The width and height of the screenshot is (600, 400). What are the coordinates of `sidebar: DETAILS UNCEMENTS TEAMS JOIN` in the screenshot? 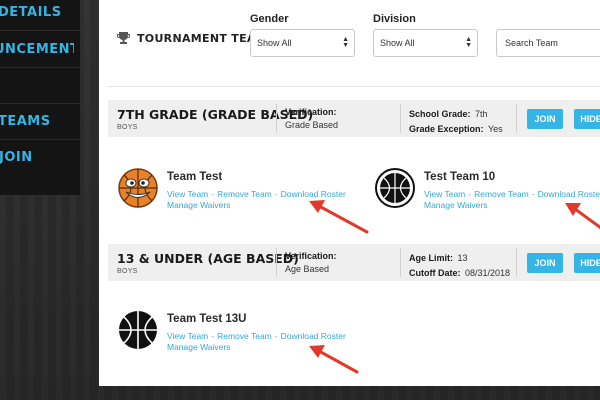 It's located at (40, 97).